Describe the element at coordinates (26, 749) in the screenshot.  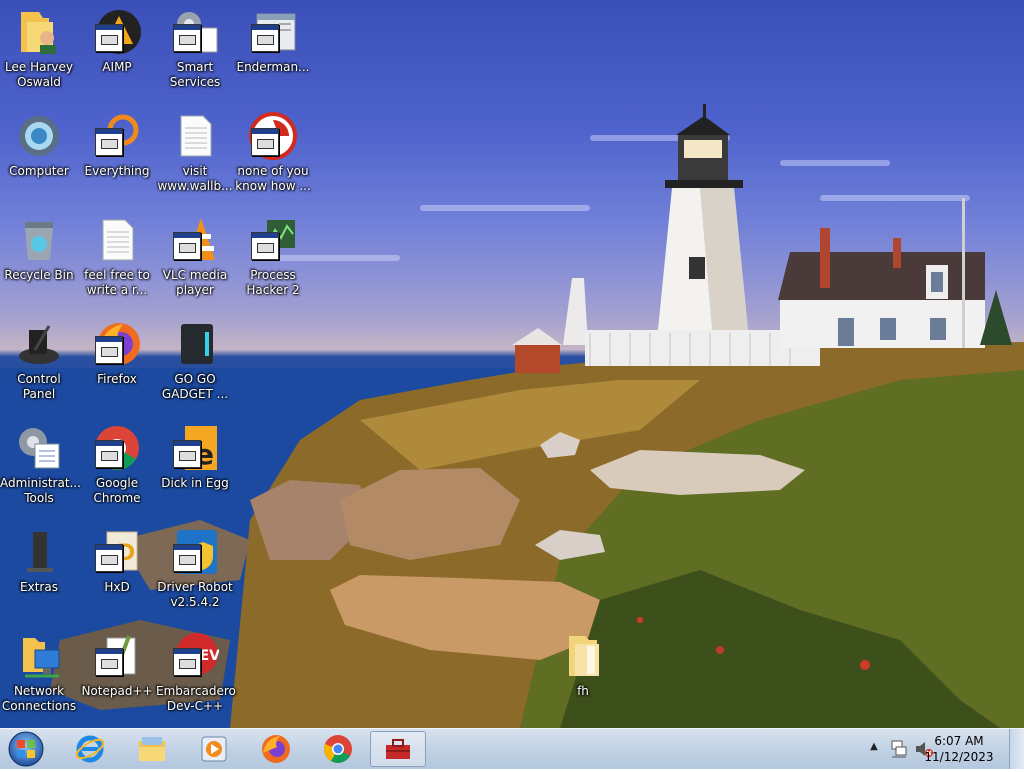
I see `start-button` at that location.